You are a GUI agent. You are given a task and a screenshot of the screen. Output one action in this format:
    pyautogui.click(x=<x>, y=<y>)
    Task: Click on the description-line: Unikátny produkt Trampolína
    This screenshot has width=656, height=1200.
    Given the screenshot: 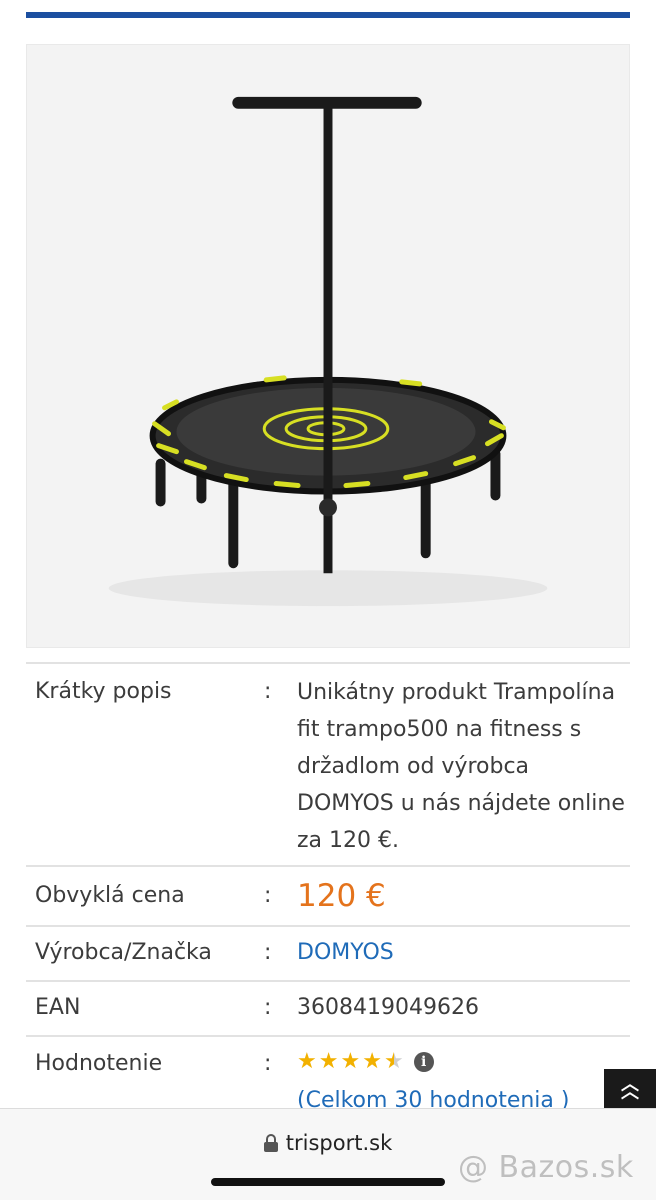 What is the action you would take?
    pyautogui.click(x=456, y=692)
    